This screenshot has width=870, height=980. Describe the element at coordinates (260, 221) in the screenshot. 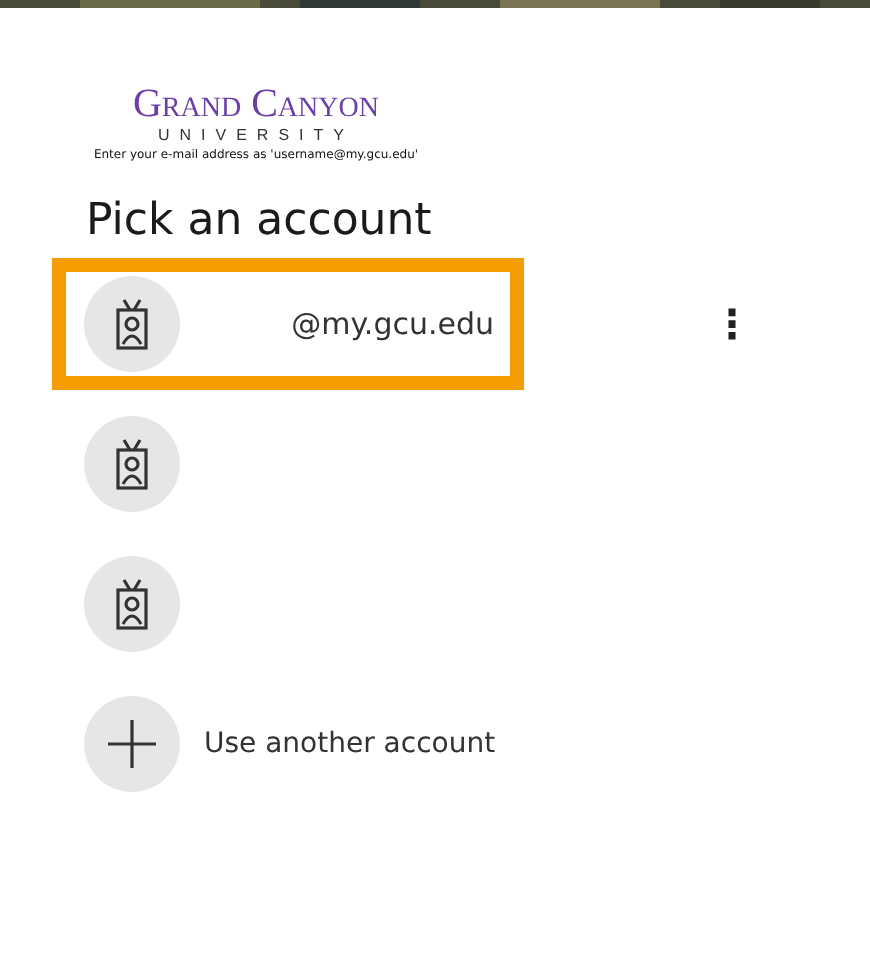

I see `page-title: Pick an account` at that location.